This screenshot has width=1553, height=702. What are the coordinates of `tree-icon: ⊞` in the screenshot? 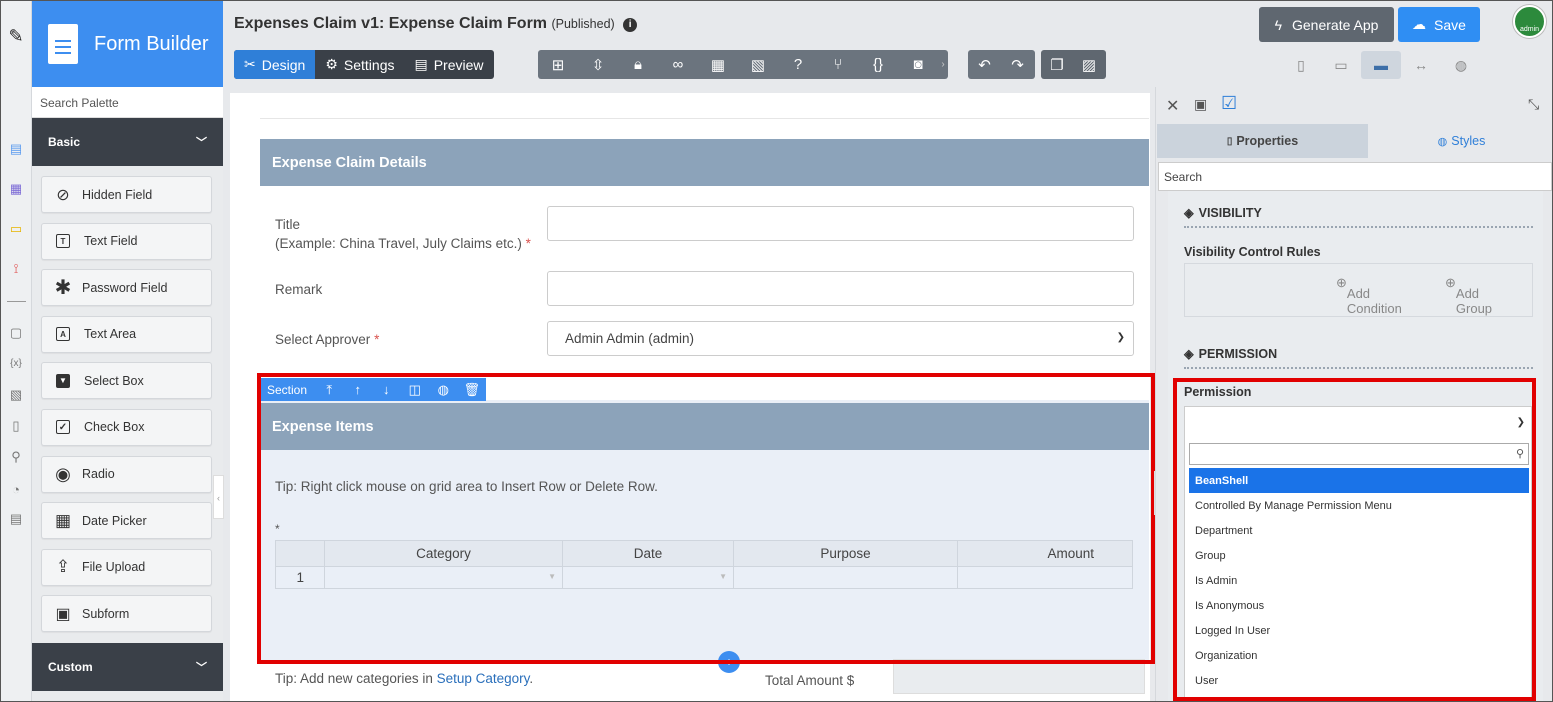 It's located at (558, 65).